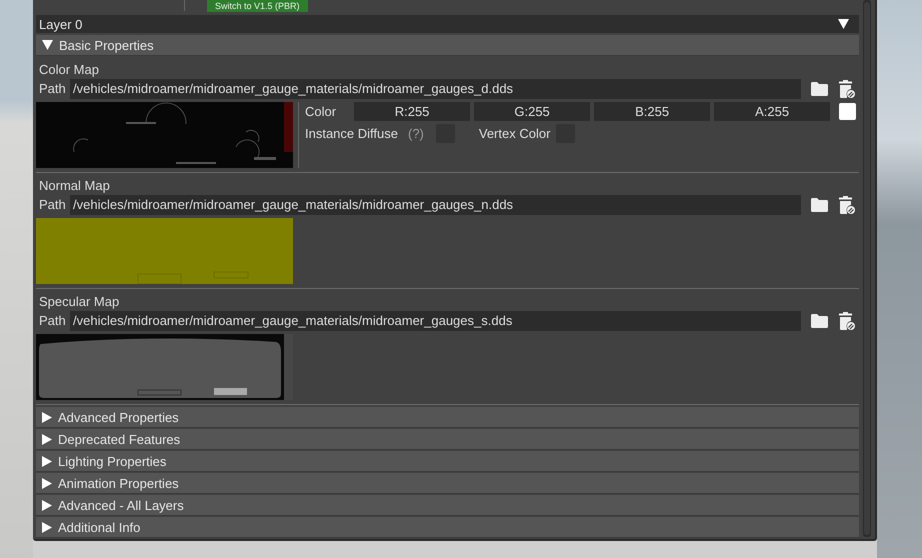 Image resolution: width=922 pixels, height=558 pixels. I want to click on path-field: /vehicles/midroamer/midroamer_gauge_materials/midroamer_gauges_n.dds, so click(435, 204).